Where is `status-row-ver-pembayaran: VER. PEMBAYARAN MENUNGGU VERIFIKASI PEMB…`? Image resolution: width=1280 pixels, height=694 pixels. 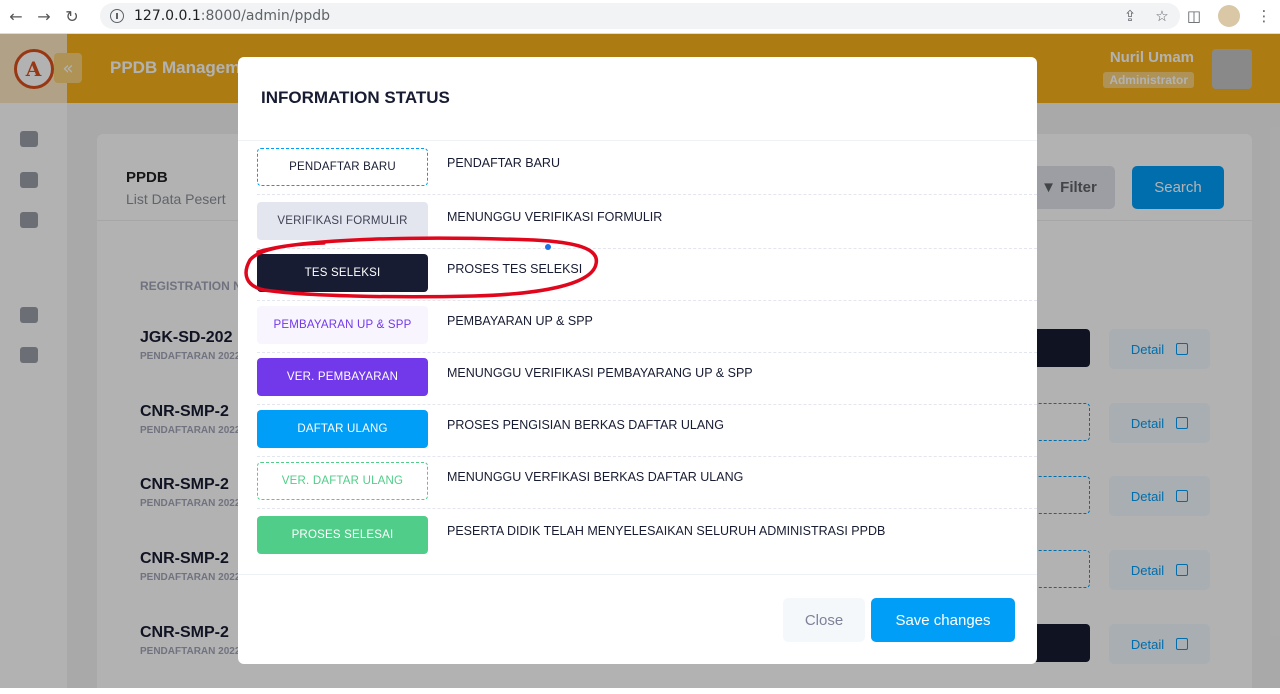
status-row-ver-pembayaran: VER. PEMBAYARAN MENUNGGU VERIFIKASI PEMB… is located at coordinates (647, 379).